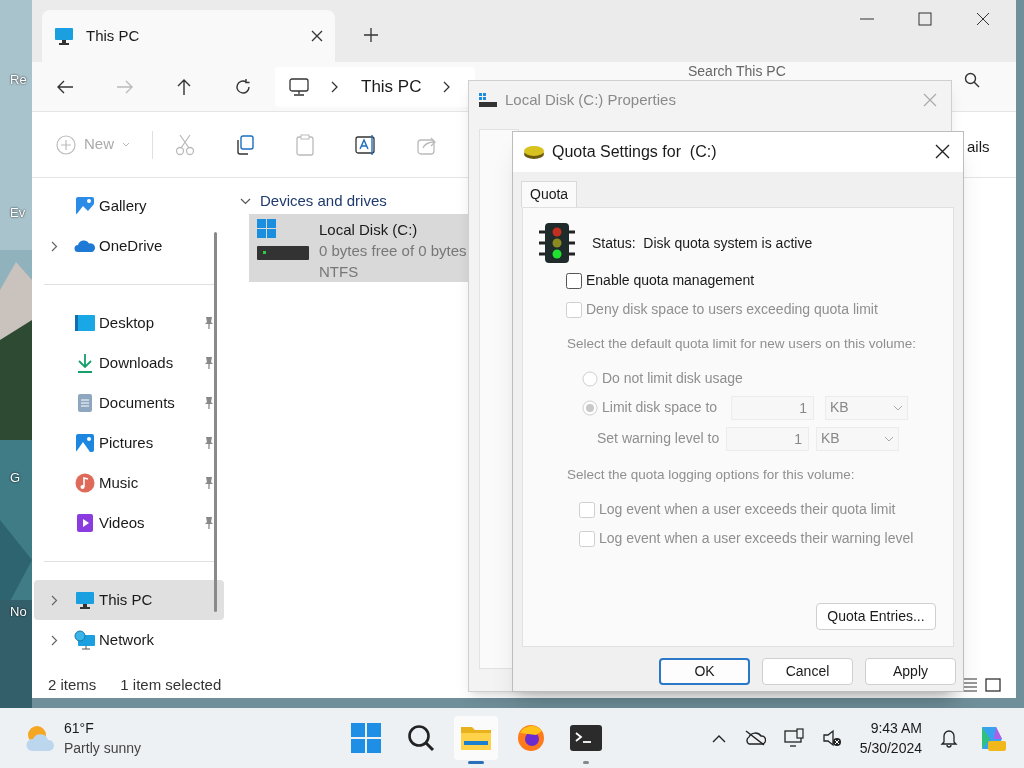  Describe the element at coordinates (732, 309) in the screenshot. I see `checkbox-label: Deny disk space to users exceeding quota limit` at that location.